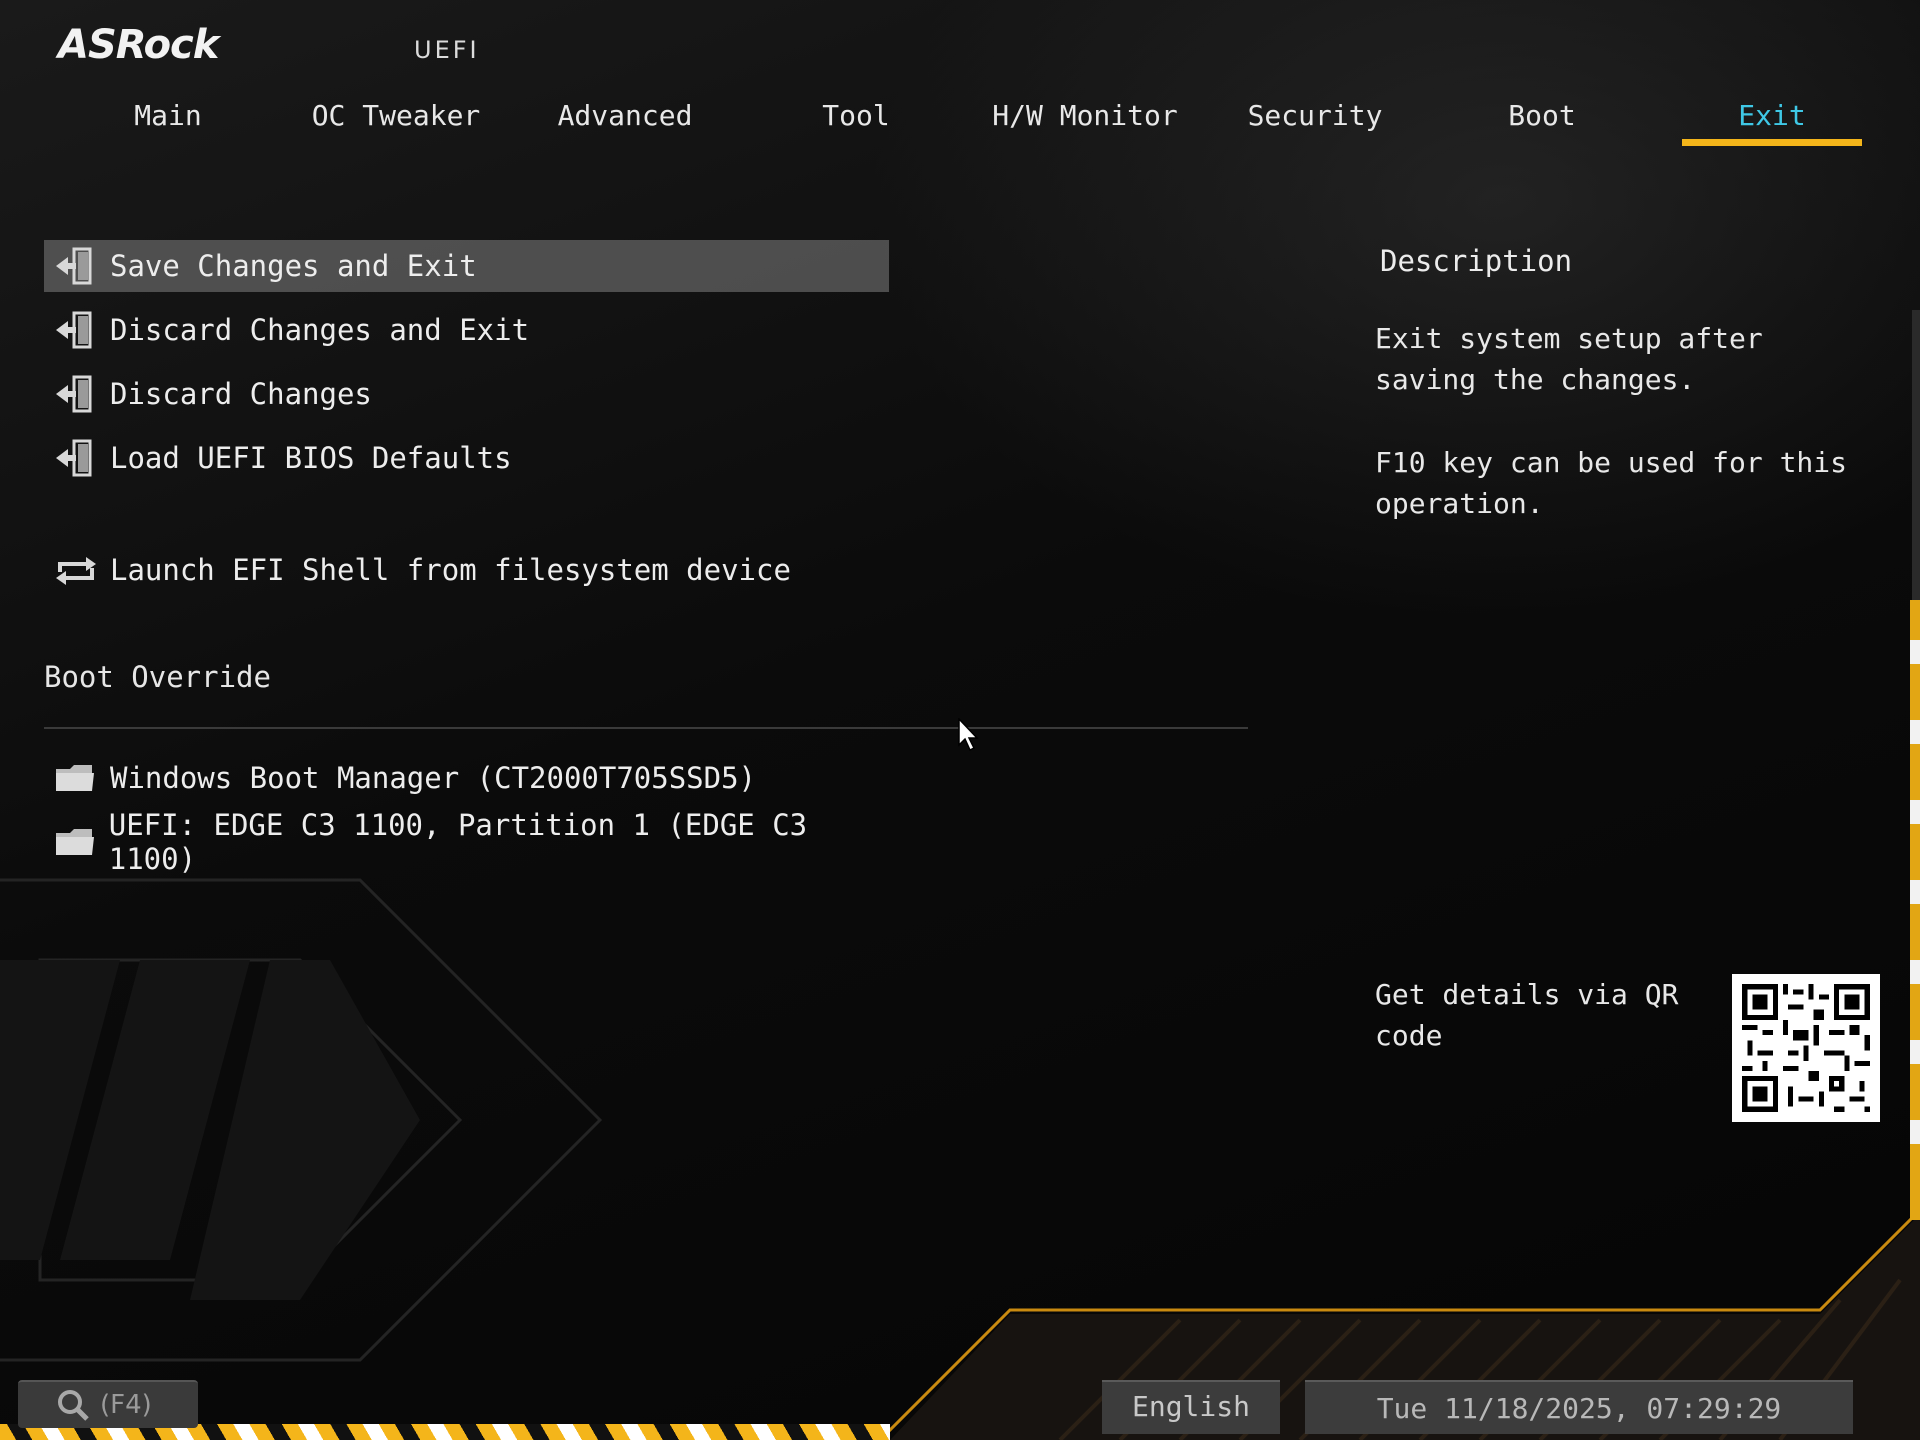  I want to click on qr-code, so click(1806, 1048).